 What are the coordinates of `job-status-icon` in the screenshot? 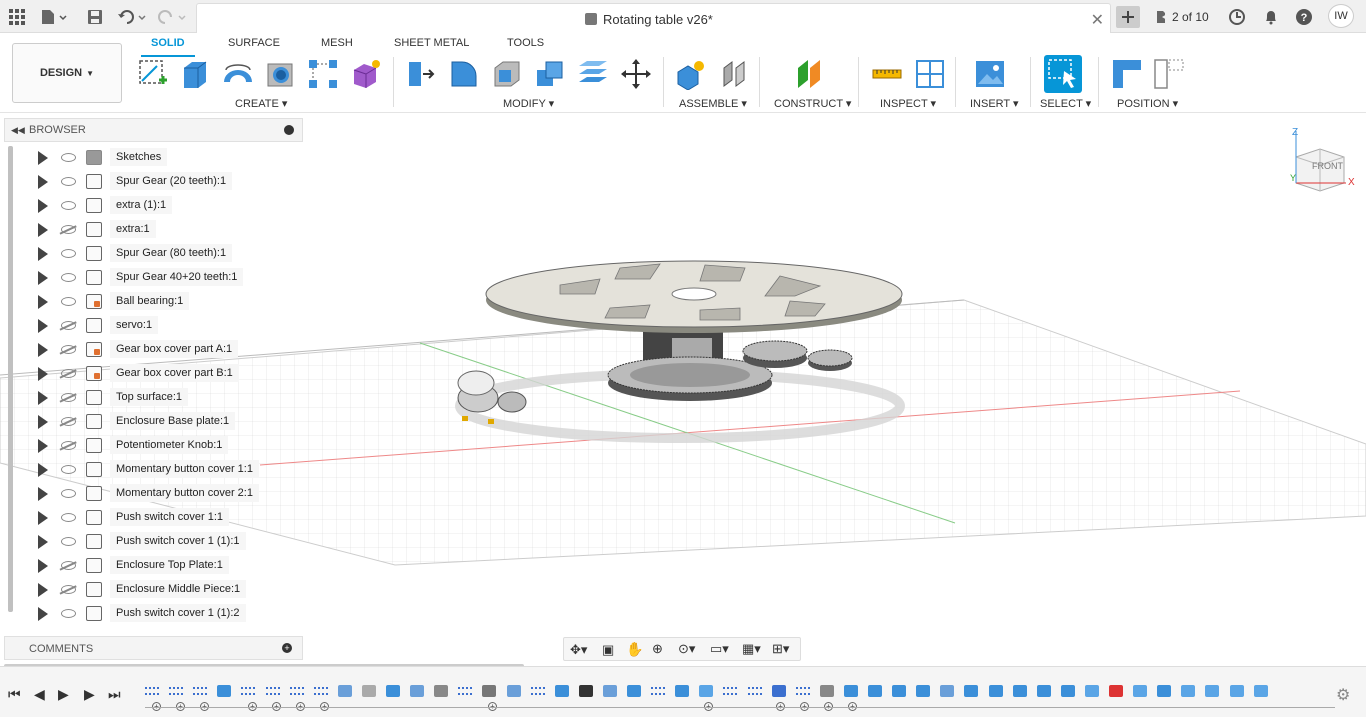 It's located at (1237, 17).